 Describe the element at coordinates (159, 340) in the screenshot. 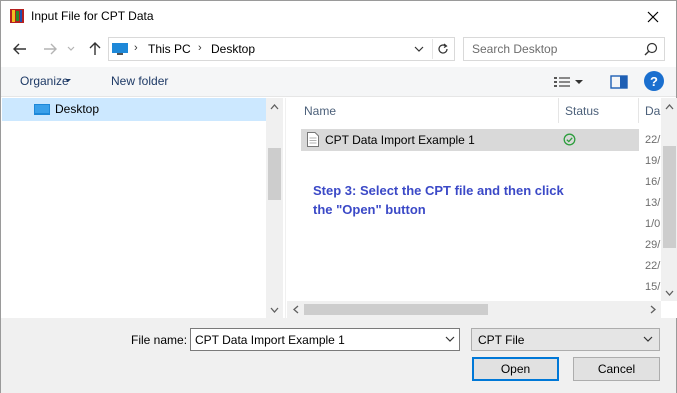

I see `file-name-label: File name:` at that location.